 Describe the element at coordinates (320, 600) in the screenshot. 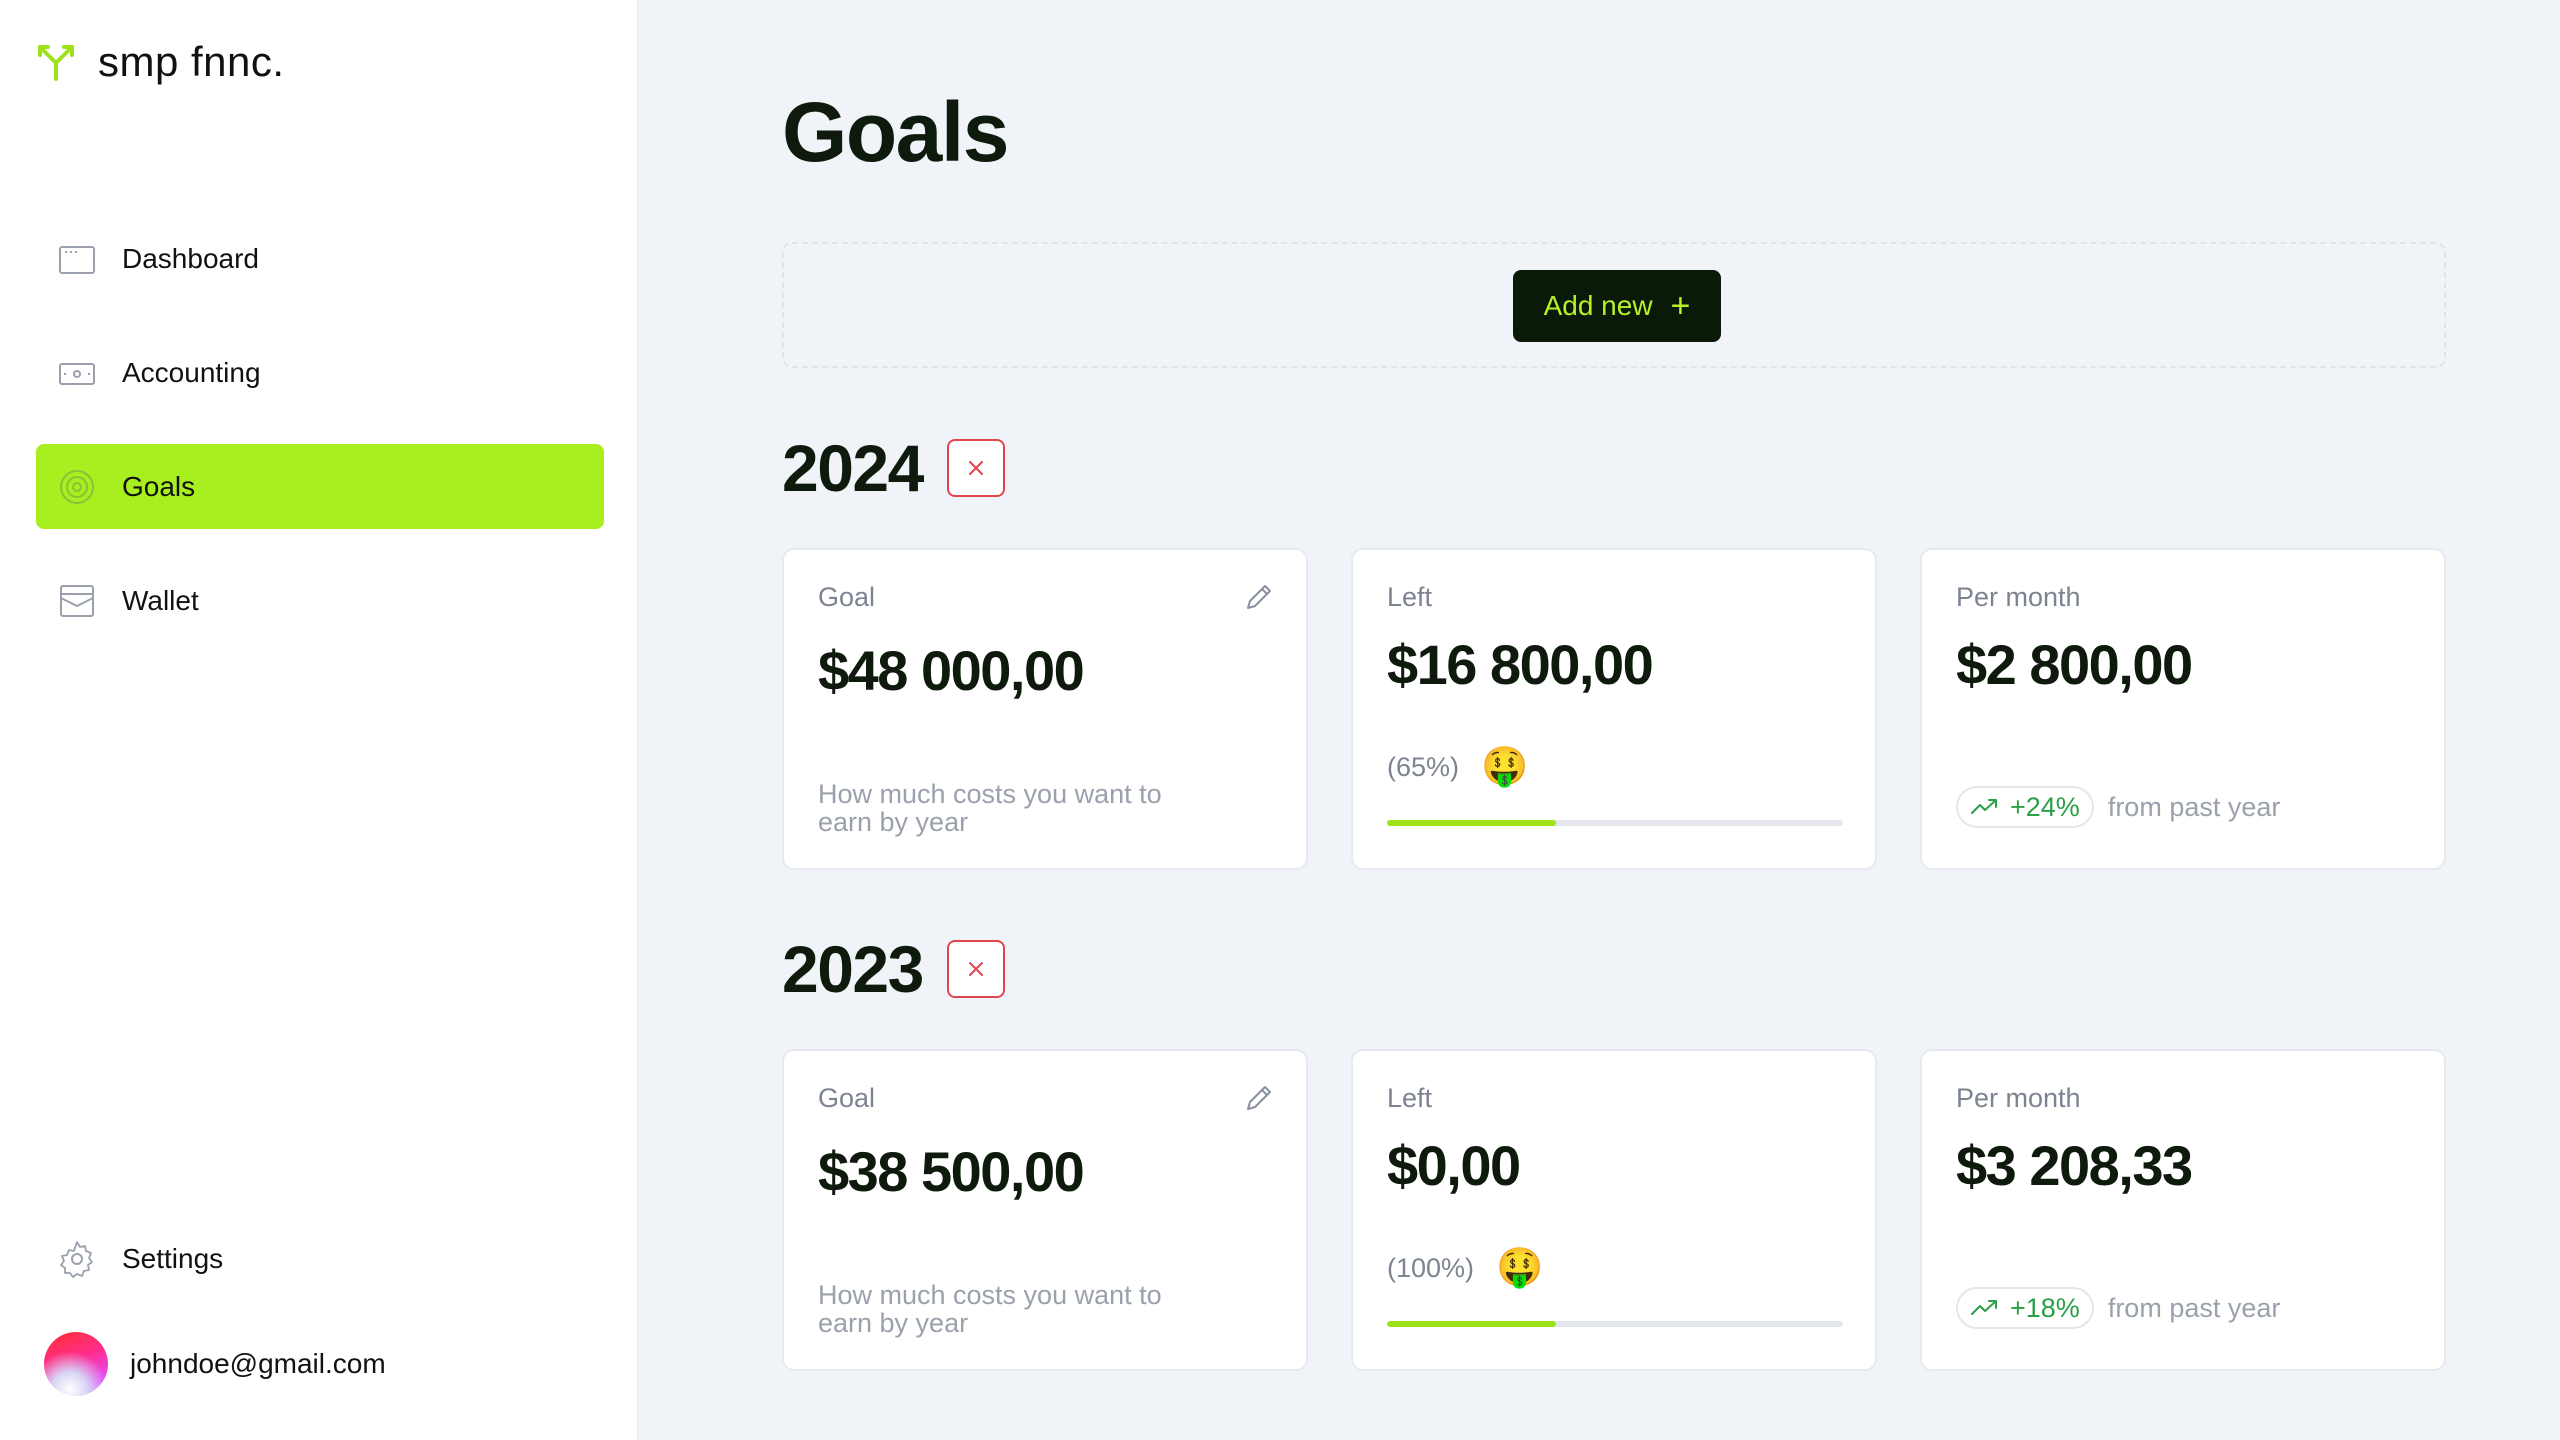

I see `sidebar-item-wallet: Wallet` at that location.